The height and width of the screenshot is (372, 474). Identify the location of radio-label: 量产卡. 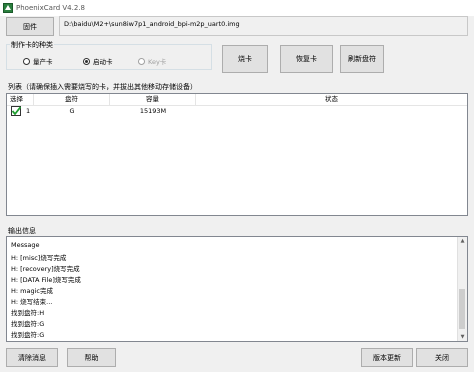
(43, 62).